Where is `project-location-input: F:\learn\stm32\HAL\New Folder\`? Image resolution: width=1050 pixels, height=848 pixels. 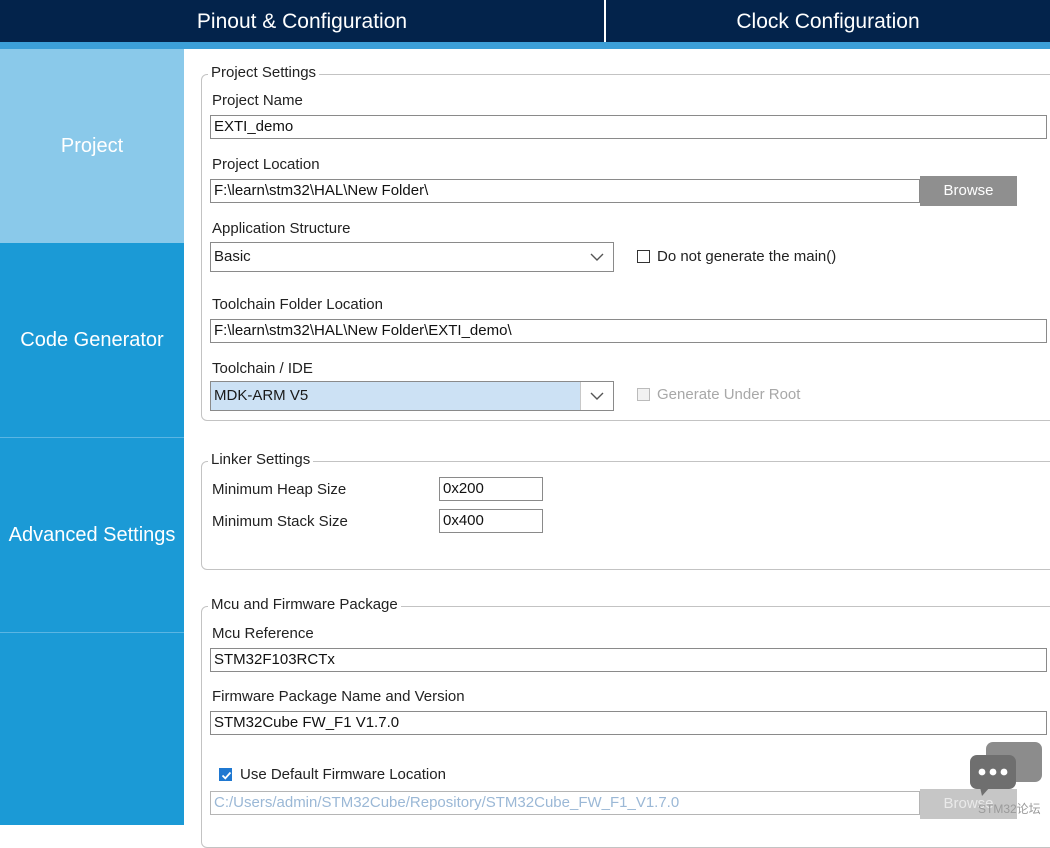
project-location-input: F:\learn\stm32\HAL\New Folder\ is located at coordinates (565, 191).